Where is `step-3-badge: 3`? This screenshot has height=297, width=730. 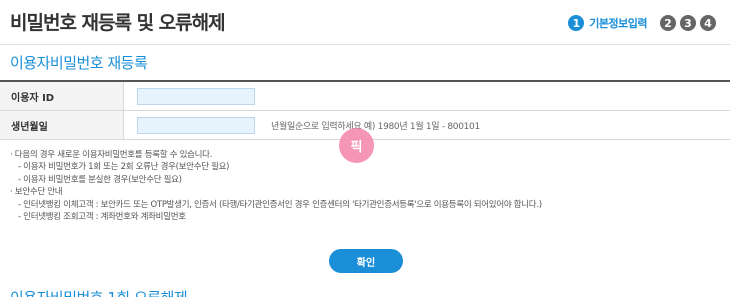 step-3-badge: 3 is located at coordinates (688, 23).